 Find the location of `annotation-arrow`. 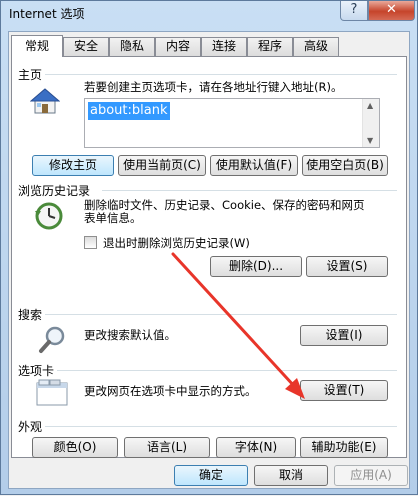

annotation-arrow is located at coordinates (238, 325).